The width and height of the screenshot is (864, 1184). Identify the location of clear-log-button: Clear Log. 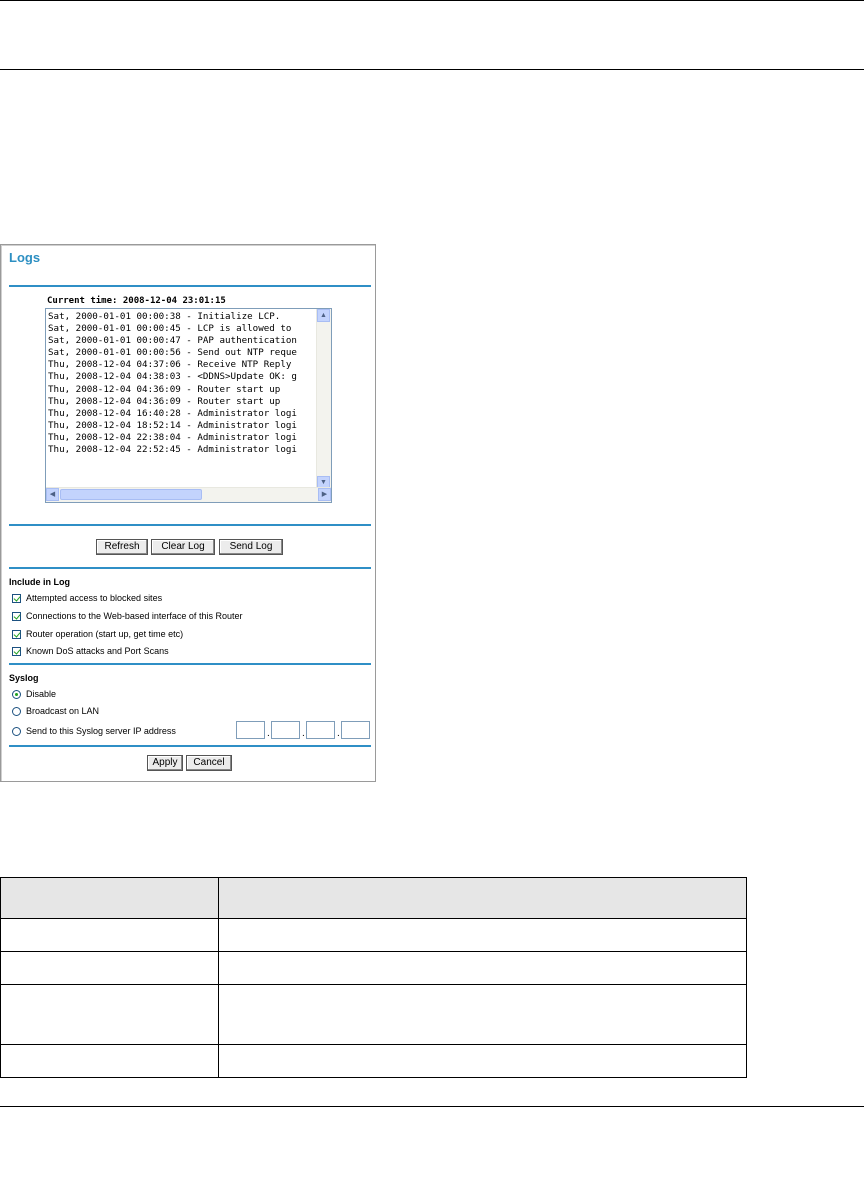
(183, 547).